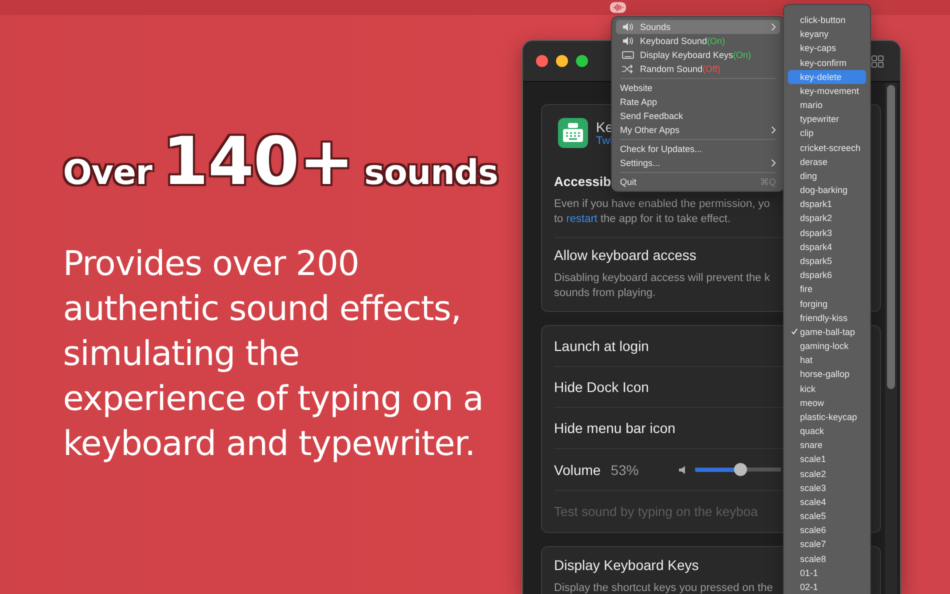 This screenshot has height=594, width=950. Describe the element at coordinates (827, 388) in the screenshot. I see `submenu-item: kick` at that location.